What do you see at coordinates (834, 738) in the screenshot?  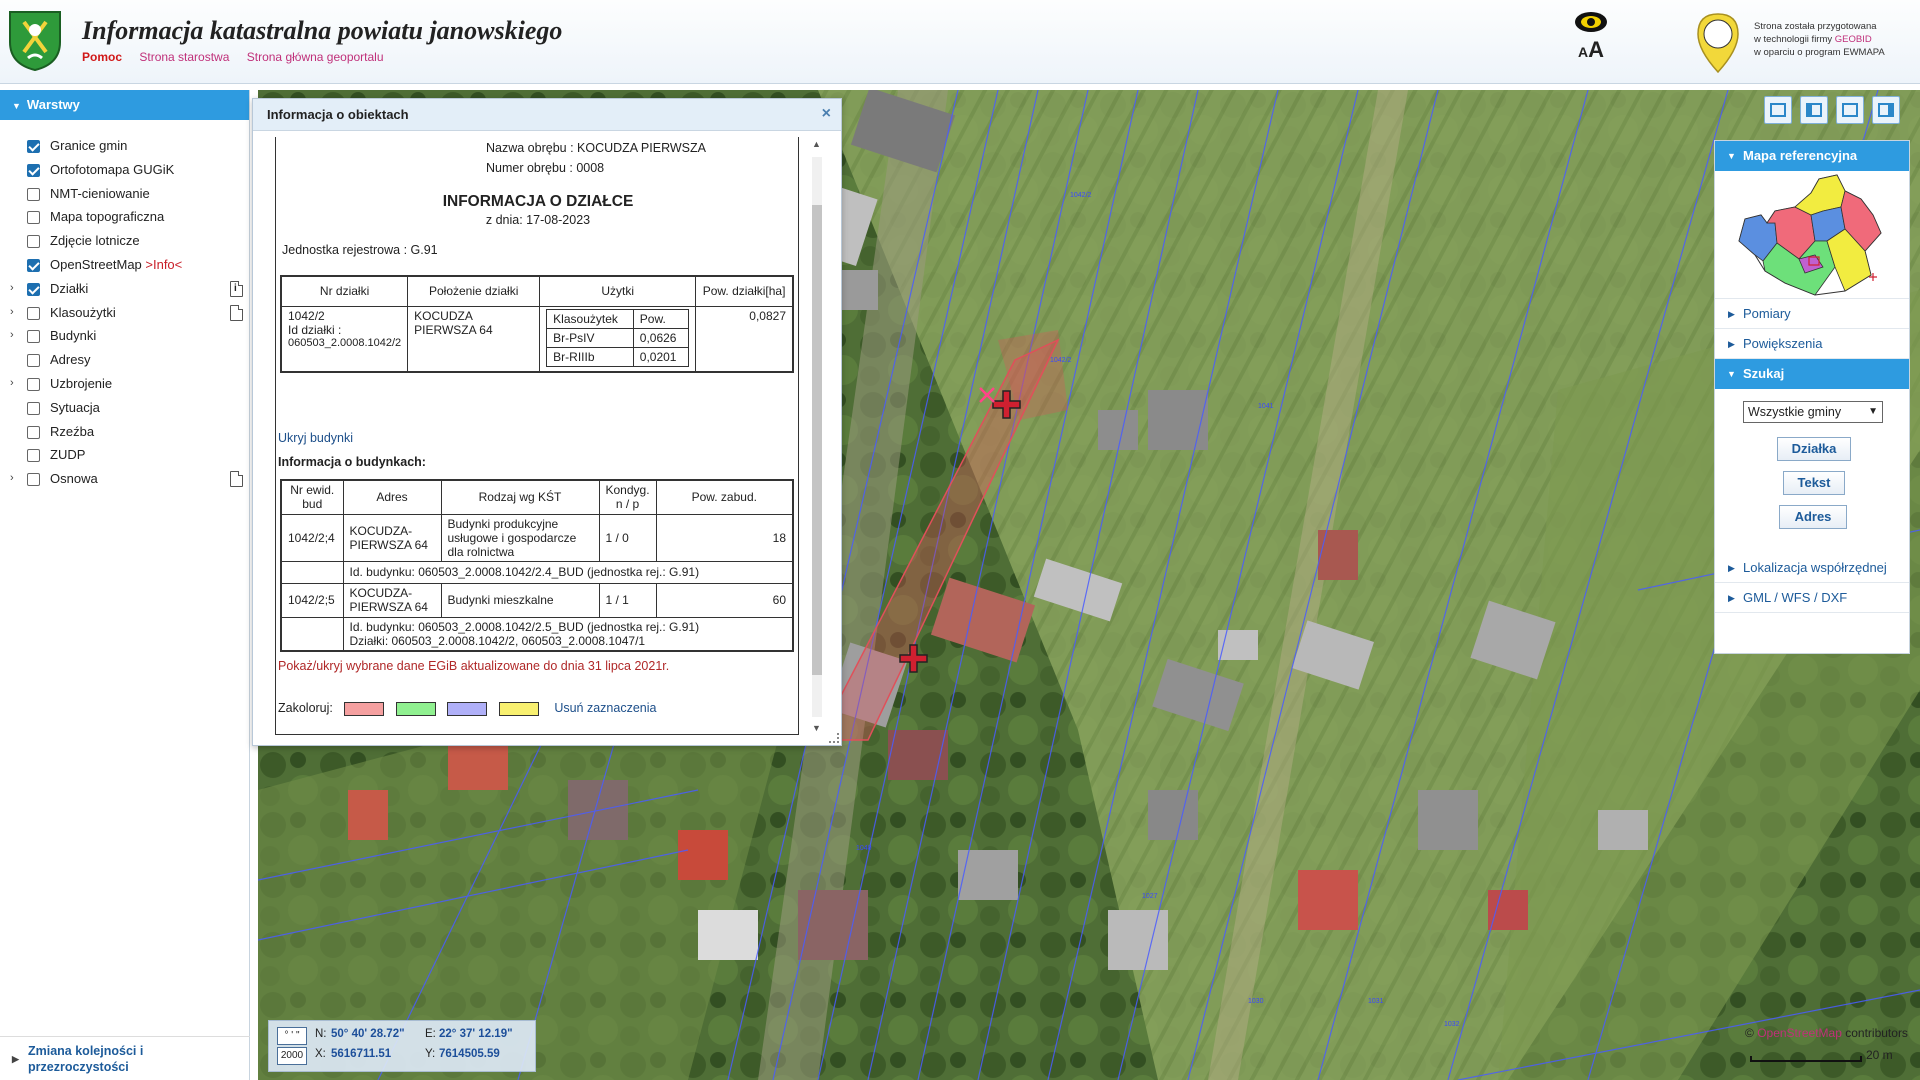 I see `resize-handle-icon` at bounding box center [834, 738].